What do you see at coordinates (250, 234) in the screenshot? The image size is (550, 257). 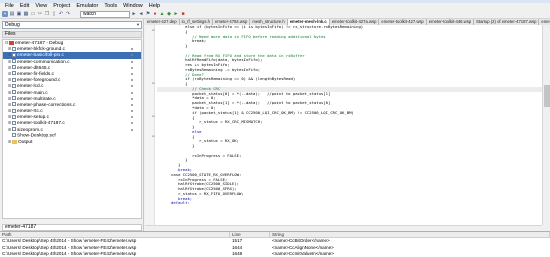 I see `column-header-line: Line` at bounding box center [250, 234].